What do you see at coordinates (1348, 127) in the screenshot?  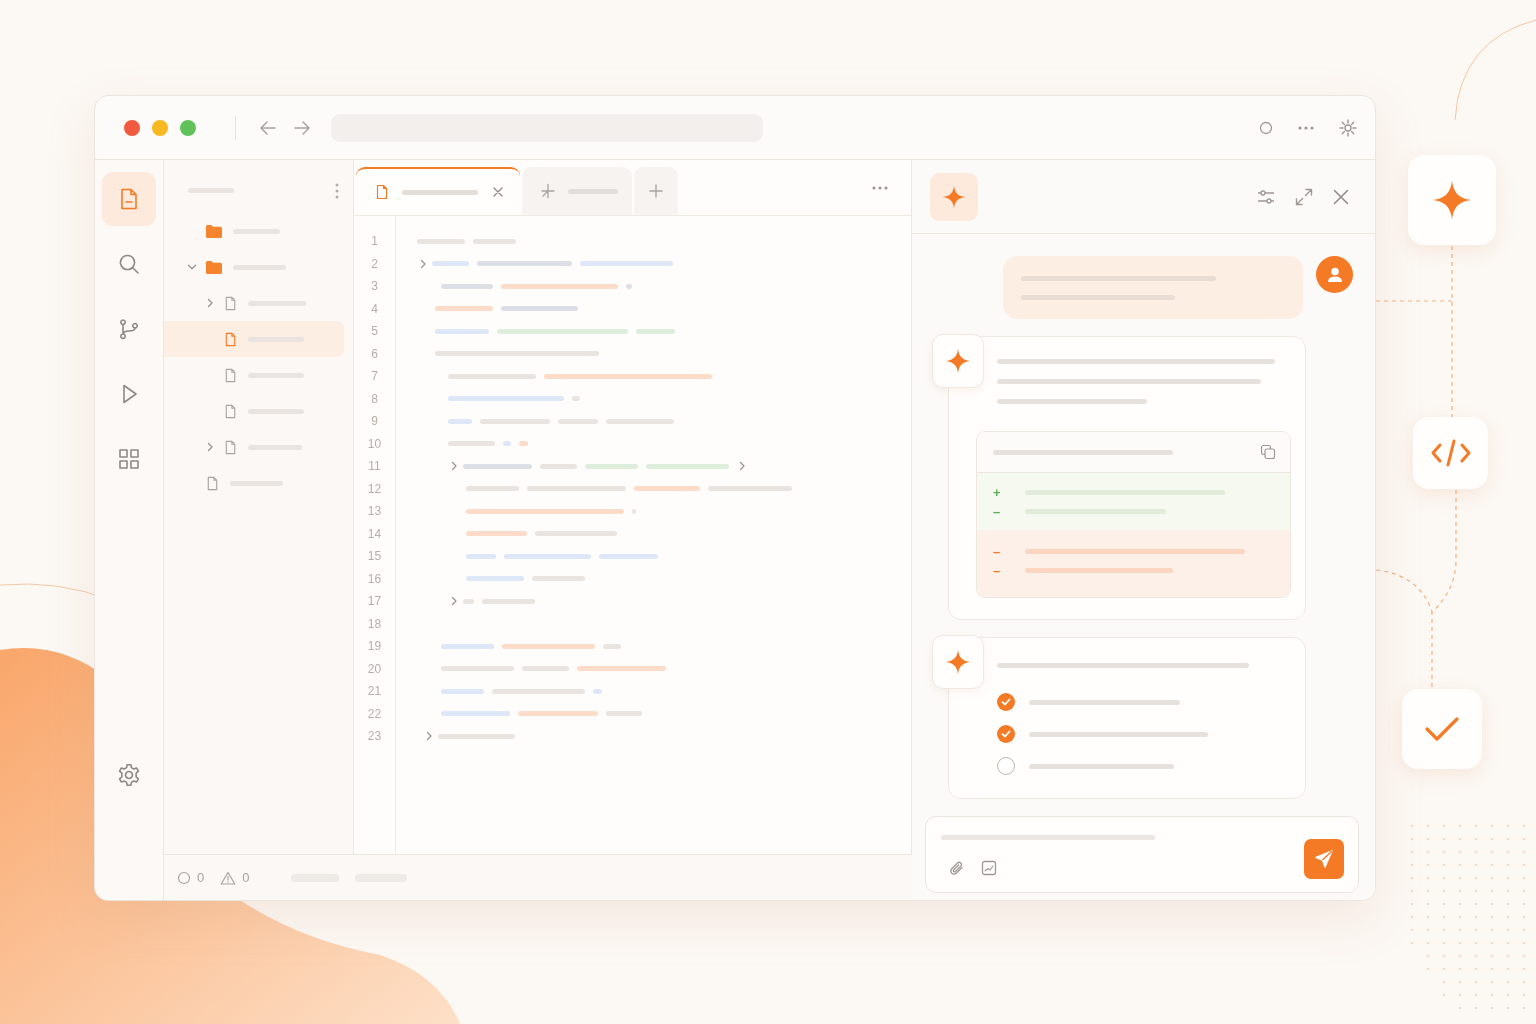 I see `sun-icon` at bounding box center [1348, 127].